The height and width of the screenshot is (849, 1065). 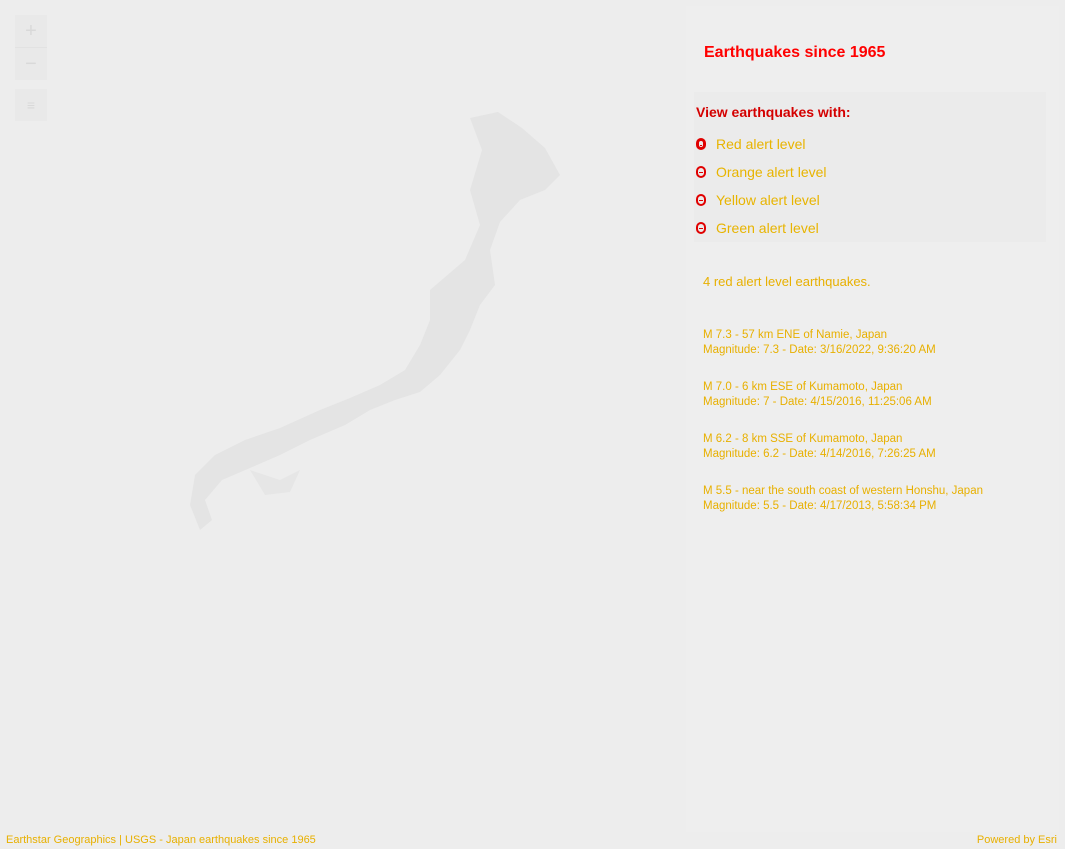 I want to click on zoom-out-button: −, so click(x=31, y=64).